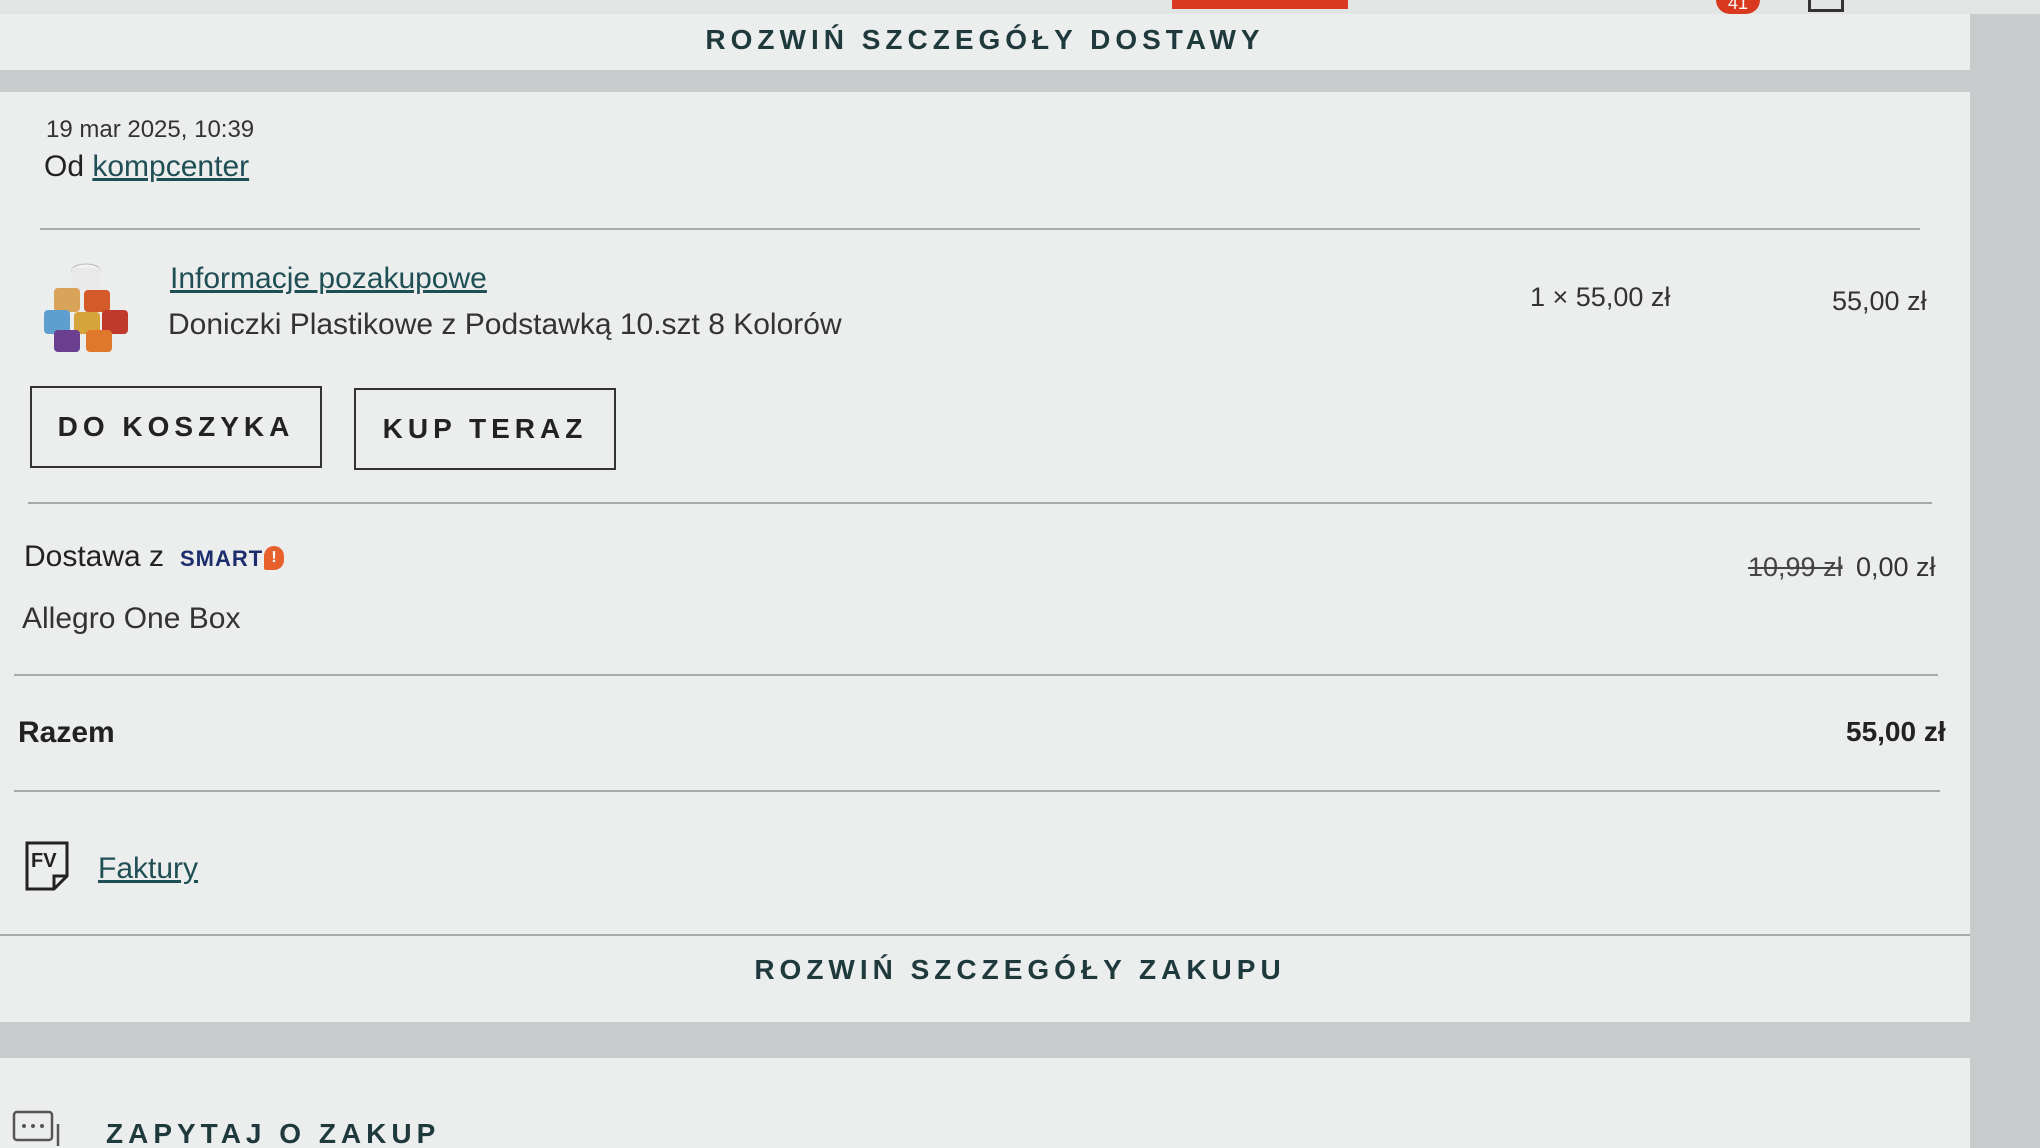 Image resolution: width=2040 pixels, height=1148 pixels. I want to click on invoice-icon: FV, so click(47, 866).